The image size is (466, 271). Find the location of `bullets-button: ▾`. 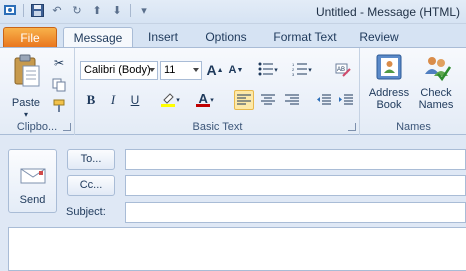

bullets-button: ▾ is located at coordinates (268, 70).